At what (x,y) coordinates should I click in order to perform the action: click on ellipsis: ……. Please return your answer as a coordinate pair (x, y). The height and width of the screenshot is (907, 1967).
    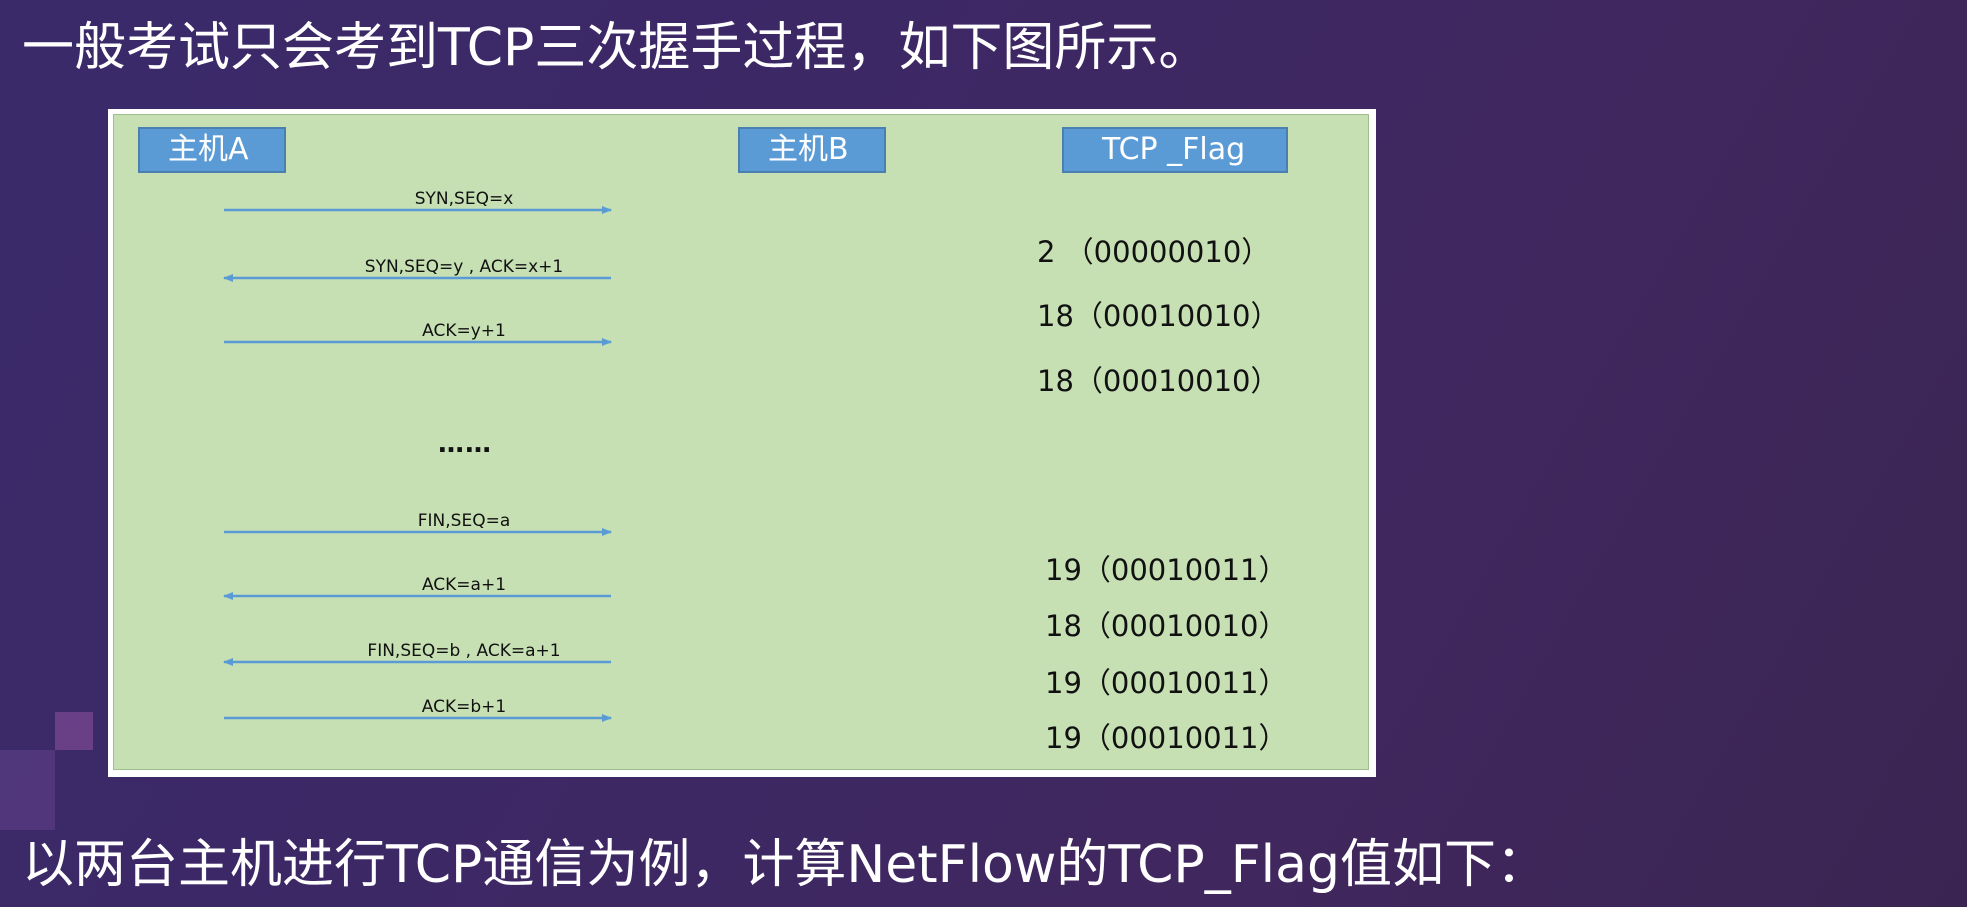
    Looking at the image, I should click on (465, 444).